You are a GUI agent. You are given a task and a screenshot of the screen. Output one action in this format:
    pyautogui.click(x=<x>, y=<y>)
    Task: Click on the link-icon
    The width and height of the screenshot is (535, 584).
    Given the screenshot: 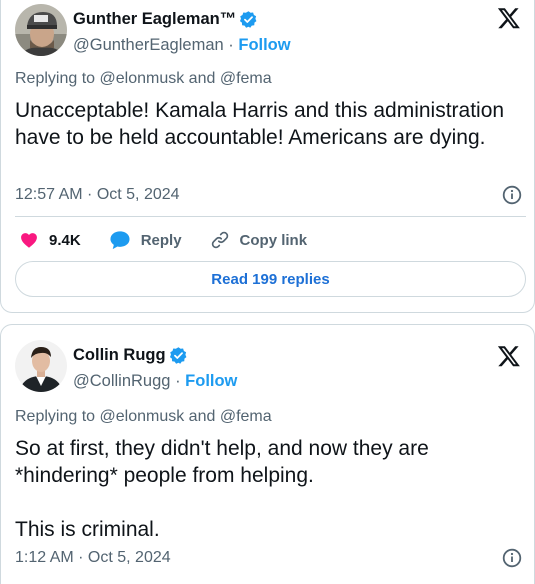 What is the action you would take?
    pyautogui.click(x=219, y=240)
    